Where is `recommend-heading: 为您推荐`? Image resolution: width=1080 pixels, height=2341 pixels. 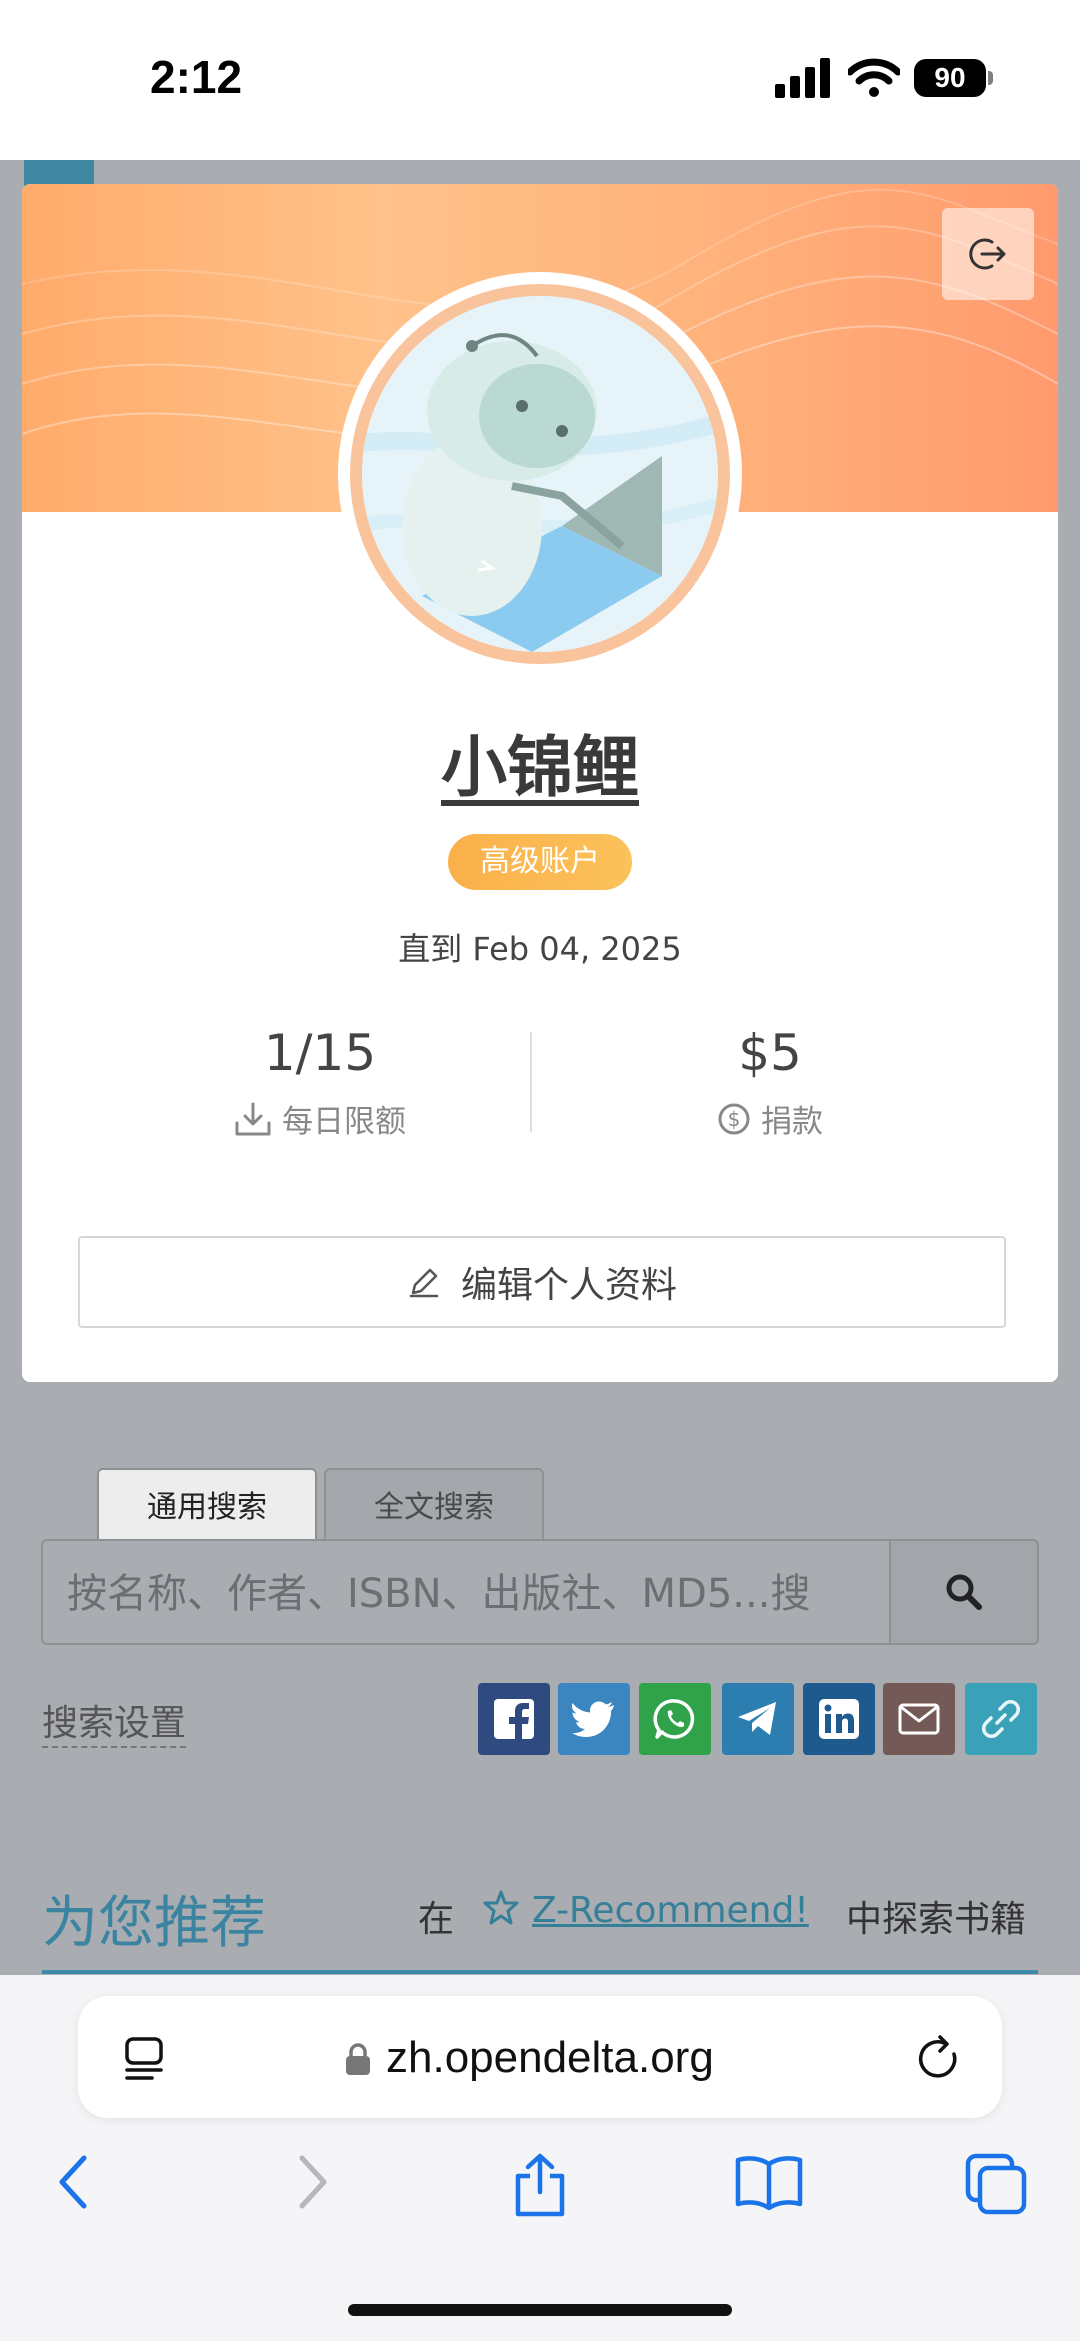
recommend-heading: 为您推荐 is located at coordinates (154, 1923).